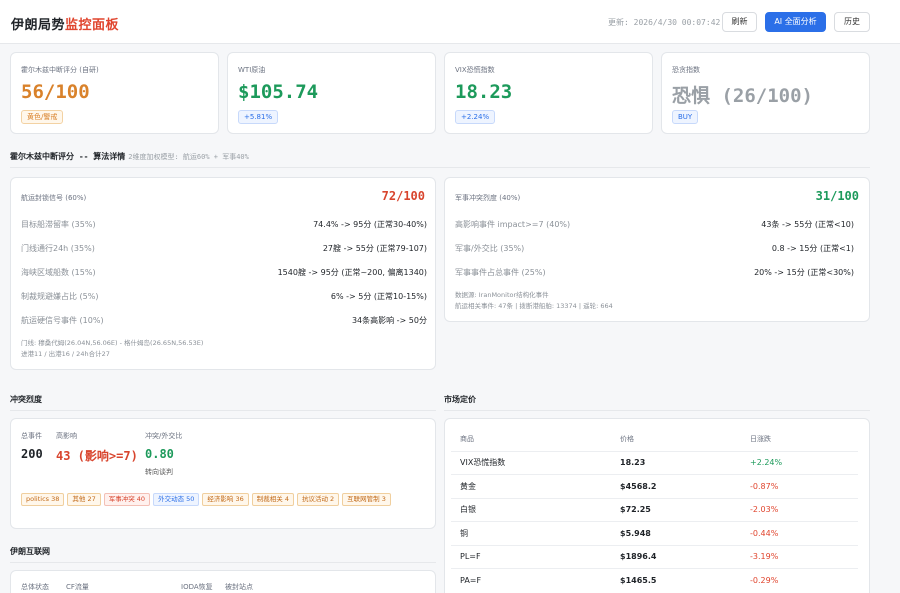 The height and width of the screenshot is (593, 900). I want to click on metric-label: 军事事件占总事件 (25%), so click(500, 272).